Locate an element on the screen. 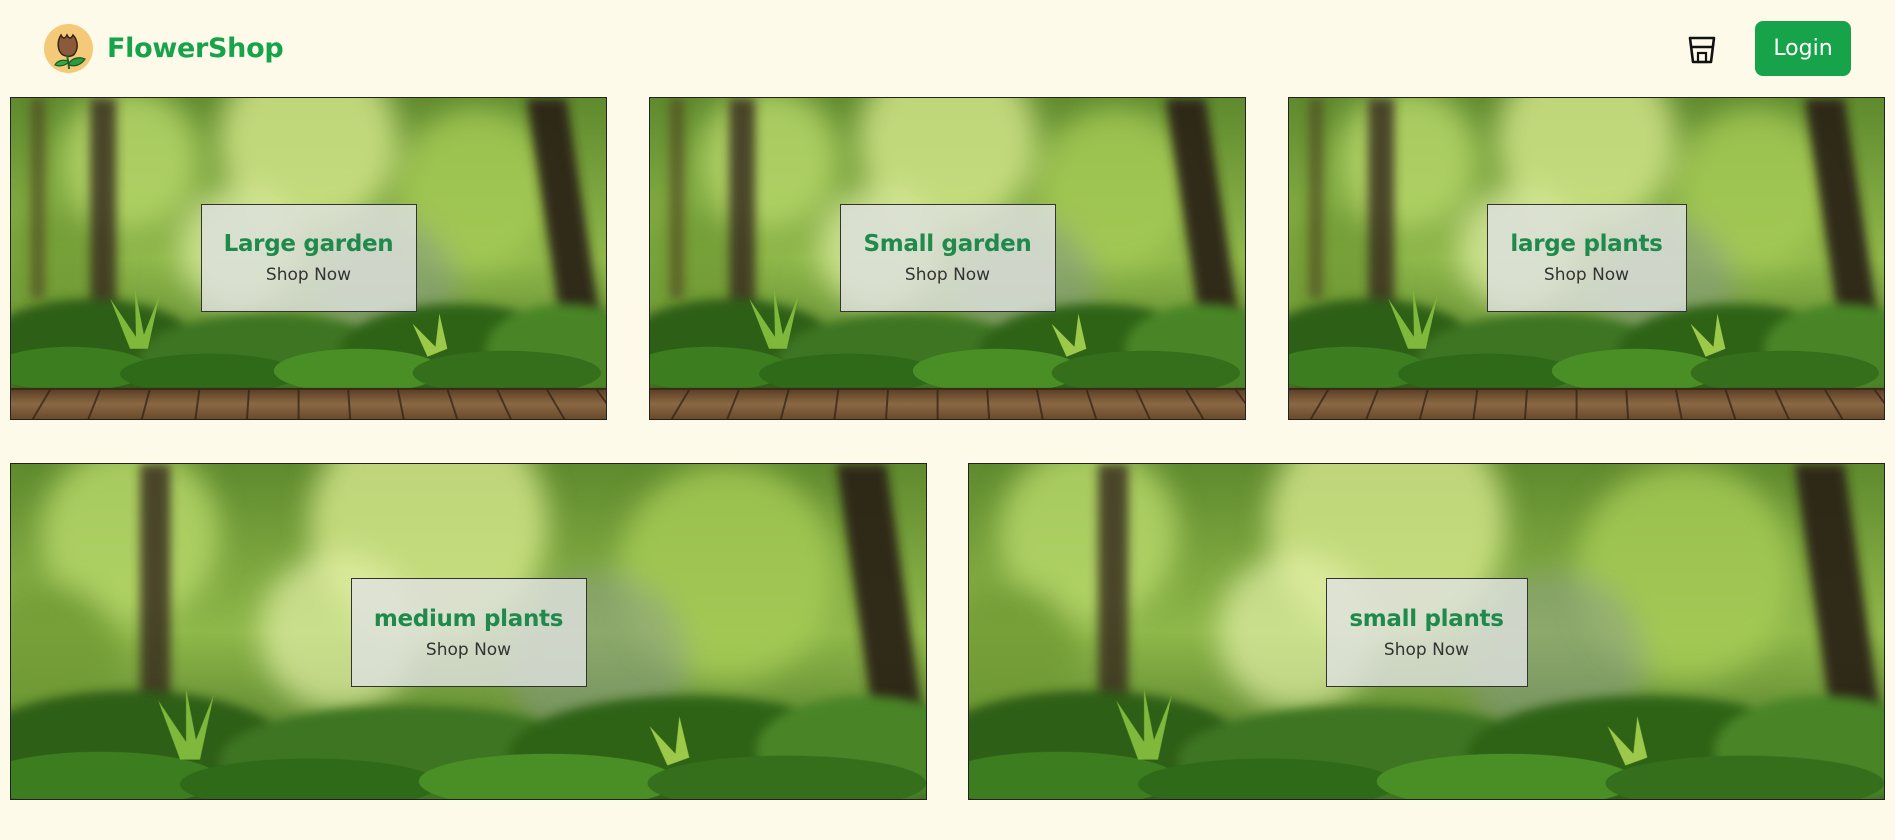  navbar: FlowerShop Login is located at coordinates (947, 48).